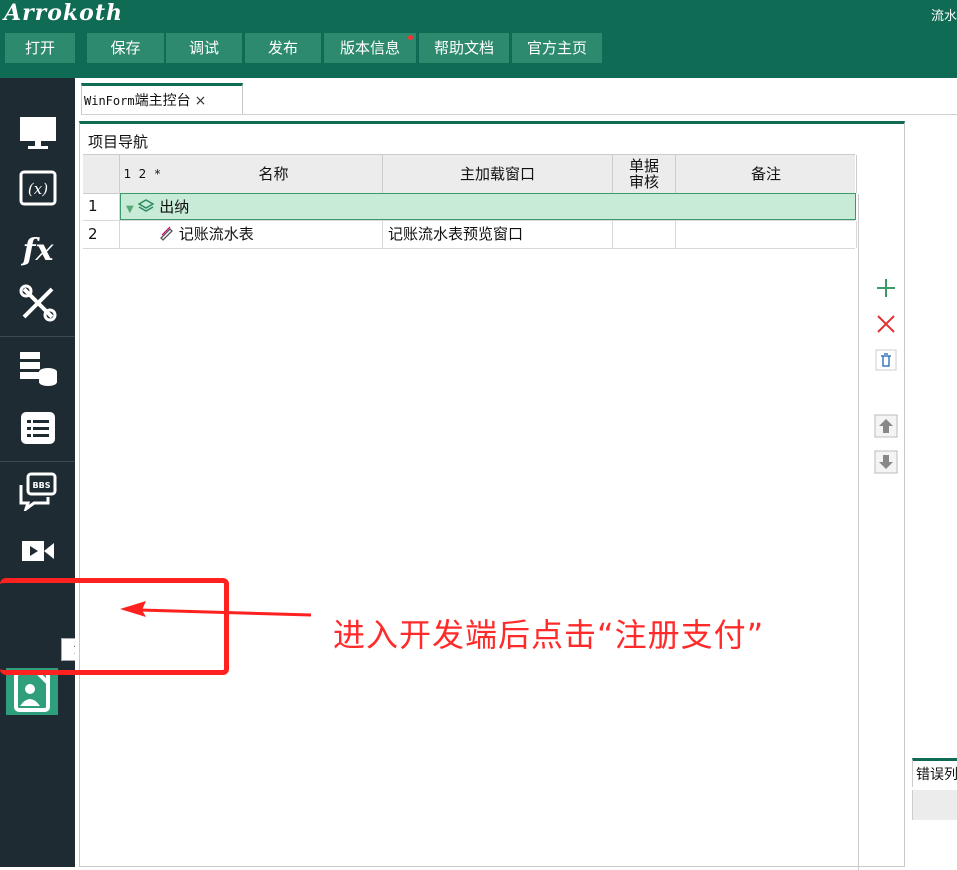 This screenshot has height=870, width=957. What do you see at coordinates (274, 174) in the screenshot?
I see `header-name: 名称` at bounding box center [274, 174].